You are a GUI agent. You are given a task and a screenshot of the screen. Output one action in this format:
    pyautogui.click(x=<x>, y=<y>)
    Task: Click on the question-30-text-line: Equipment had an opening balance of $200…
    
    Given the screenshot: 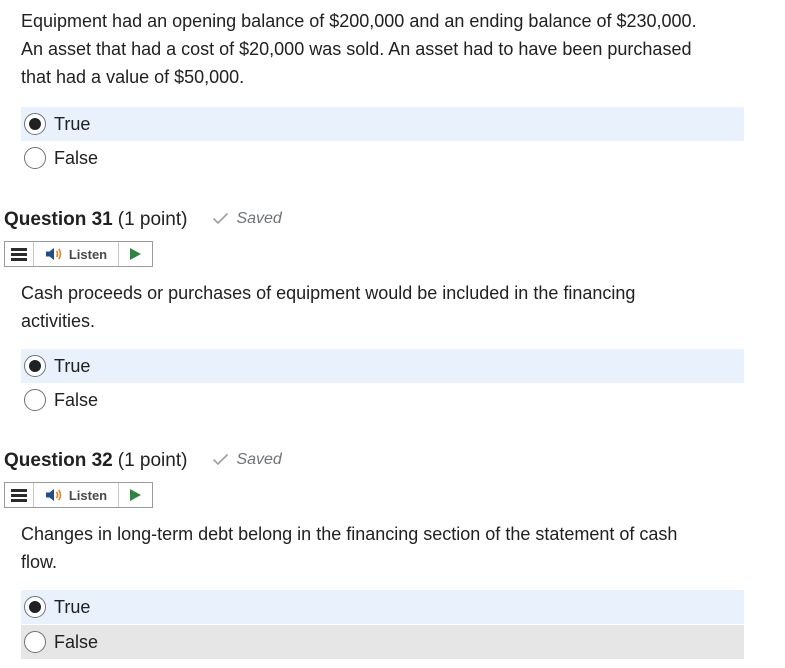 What is the action you would take?
    pyautogui.click(x=359, y=21)
    